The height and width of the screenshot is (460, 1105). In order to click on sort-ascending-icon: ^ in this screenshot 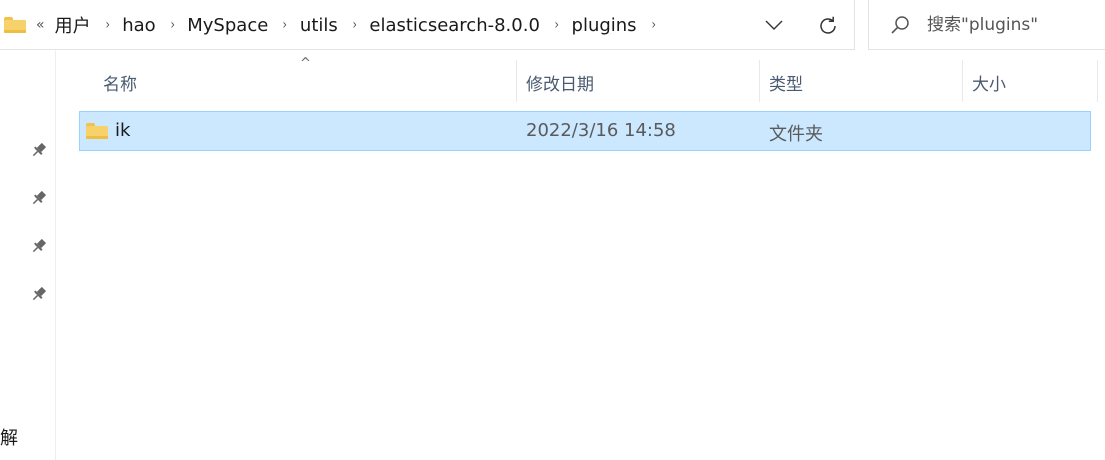, I will do `click(305, 63)`.